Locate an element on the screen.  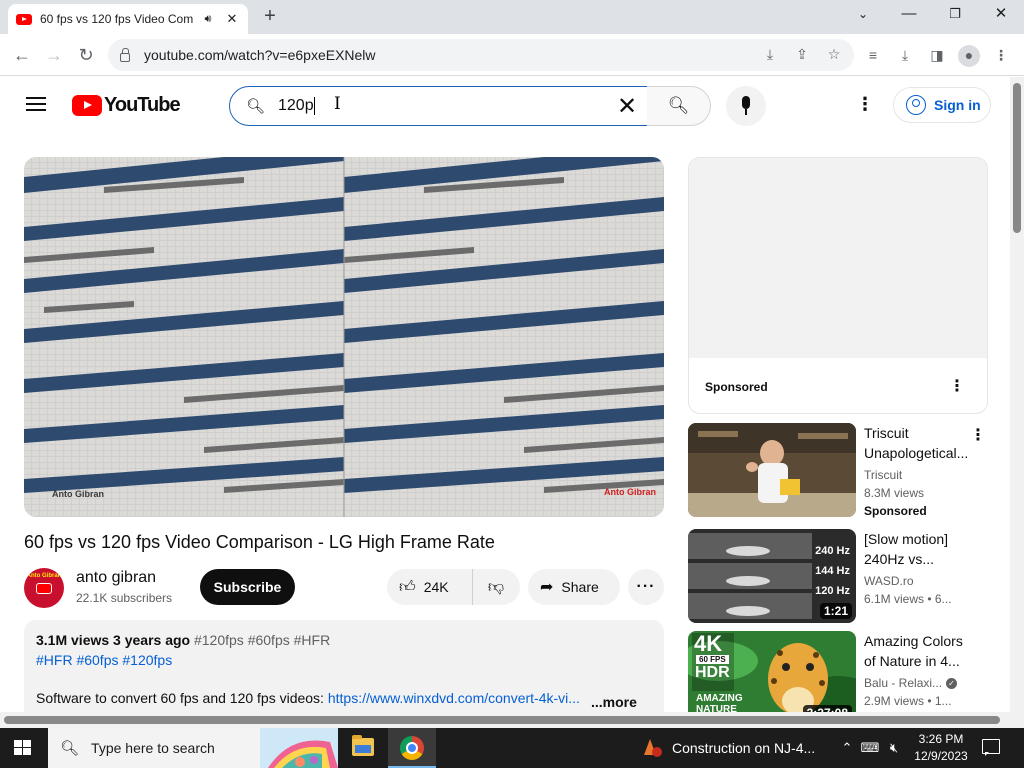
clock-date: 12/9/2023 is located at coordinates (941, 756).